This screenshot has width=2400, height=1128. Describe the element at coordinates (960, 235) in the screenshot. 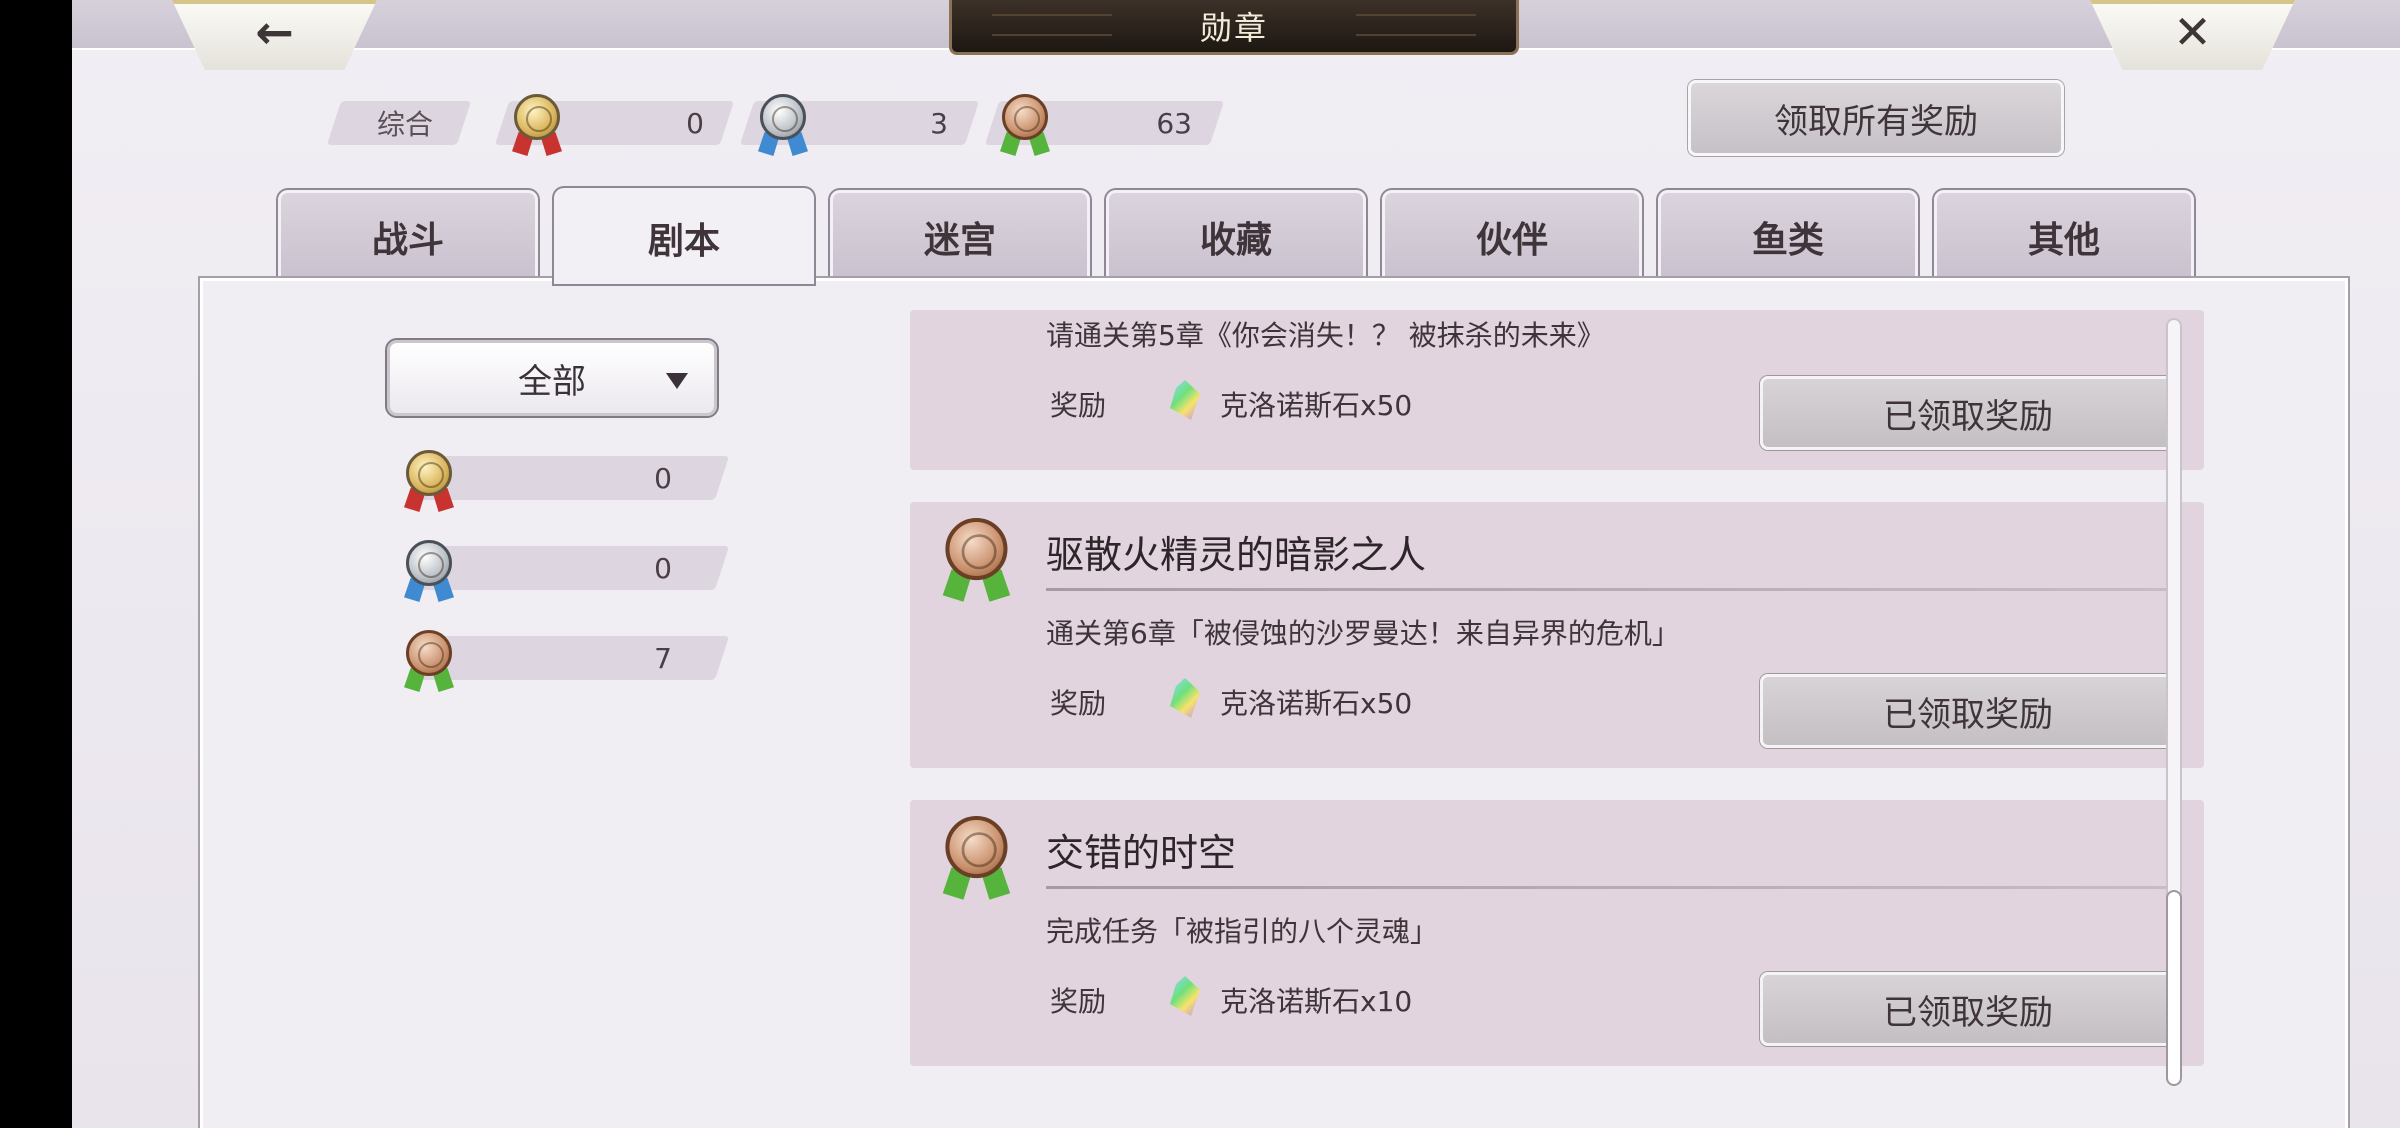

I see `tab-labyrinth: 迷宫` at that location.